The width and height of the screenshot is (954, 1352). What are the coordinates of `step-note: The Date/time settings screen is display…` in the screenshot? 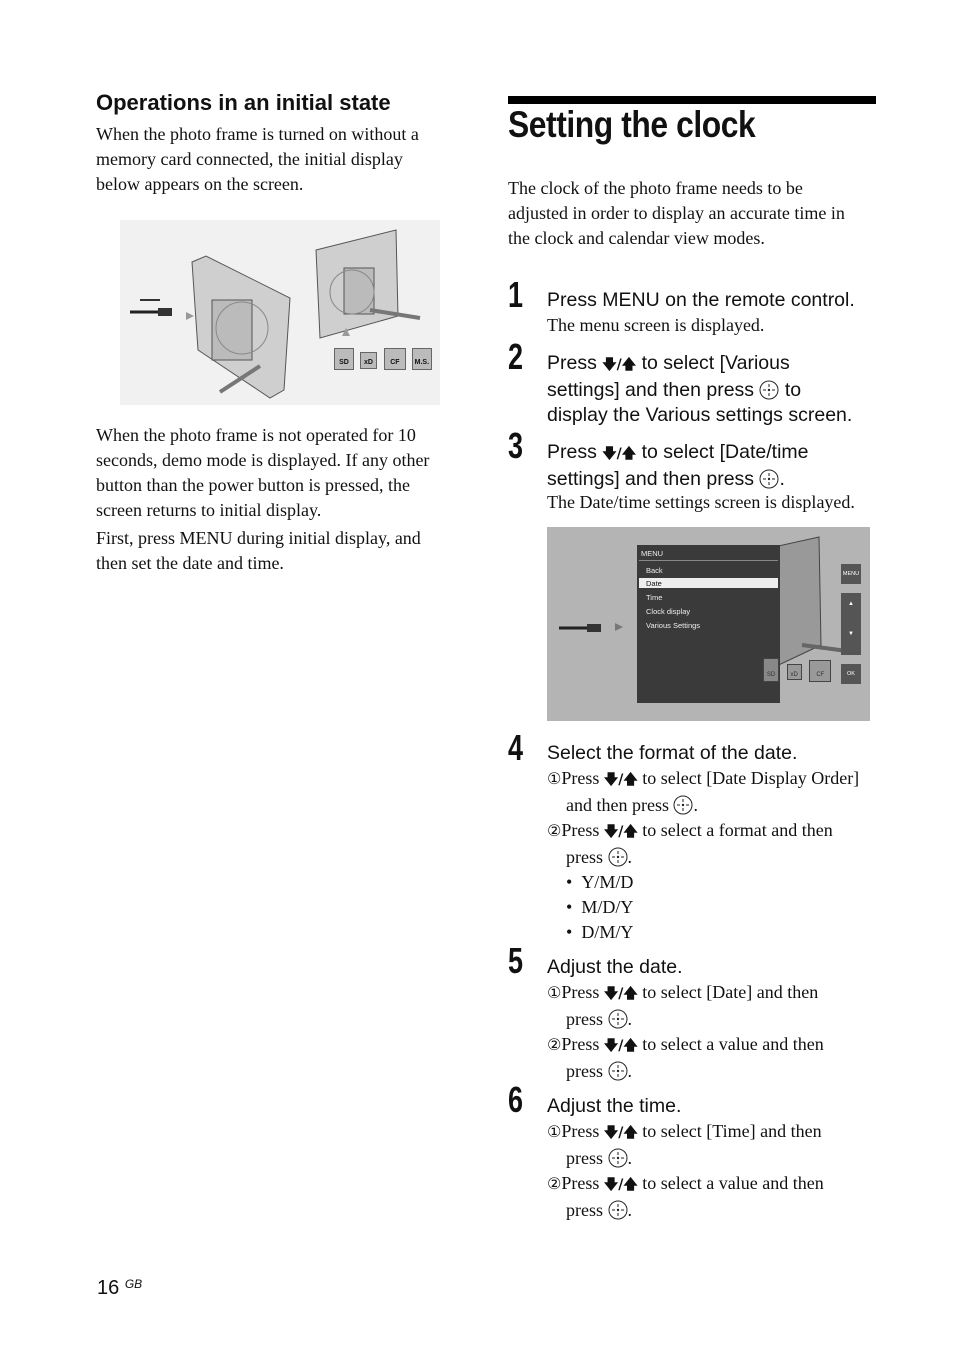 It's located at (701, 502).